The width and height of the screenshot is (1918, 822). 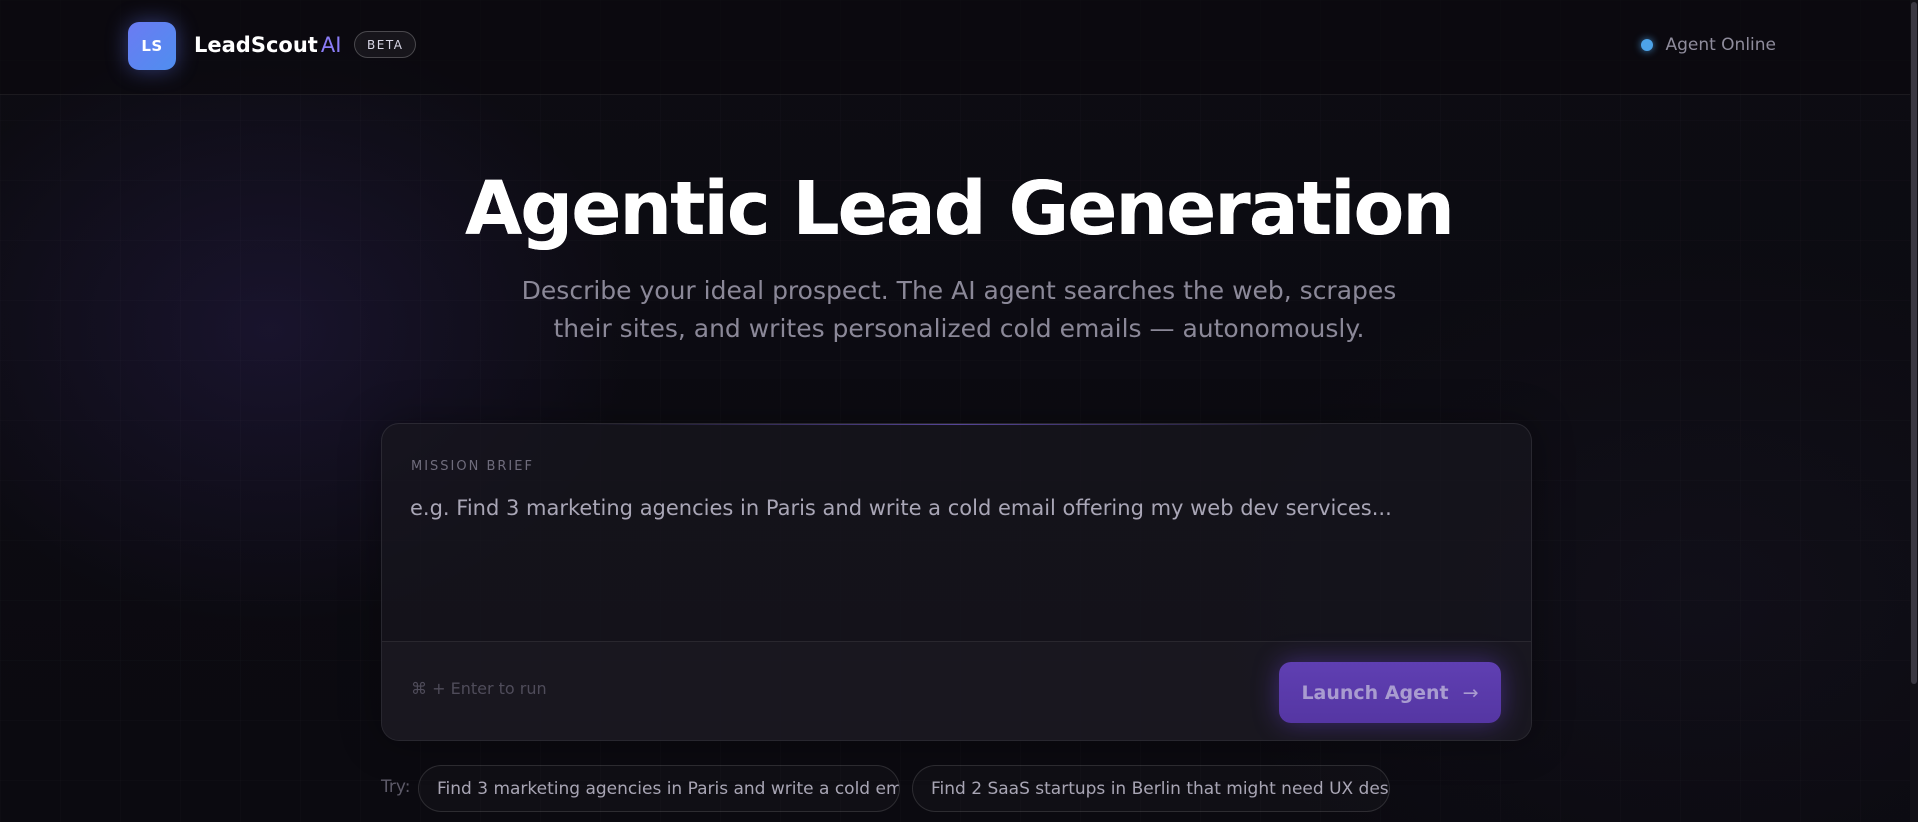 I want to click on brand-name-text: LeadScout, so click(x=256, y=45).